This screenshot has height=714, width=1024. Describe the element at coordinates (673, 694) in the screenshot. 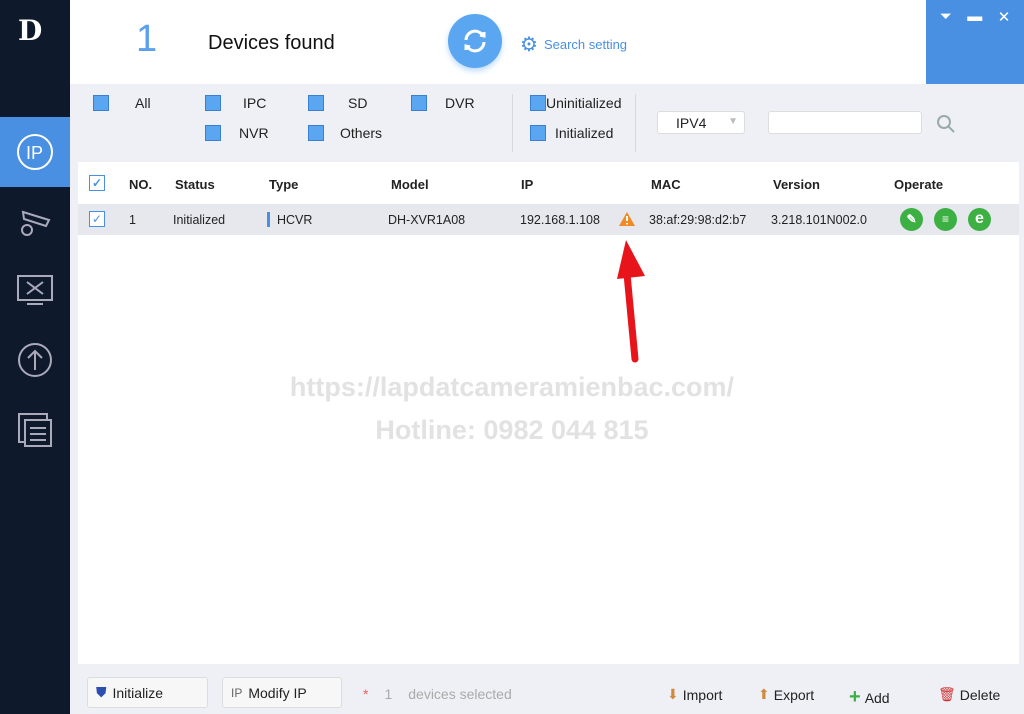

I see `import-icon: ⬇` at that location.